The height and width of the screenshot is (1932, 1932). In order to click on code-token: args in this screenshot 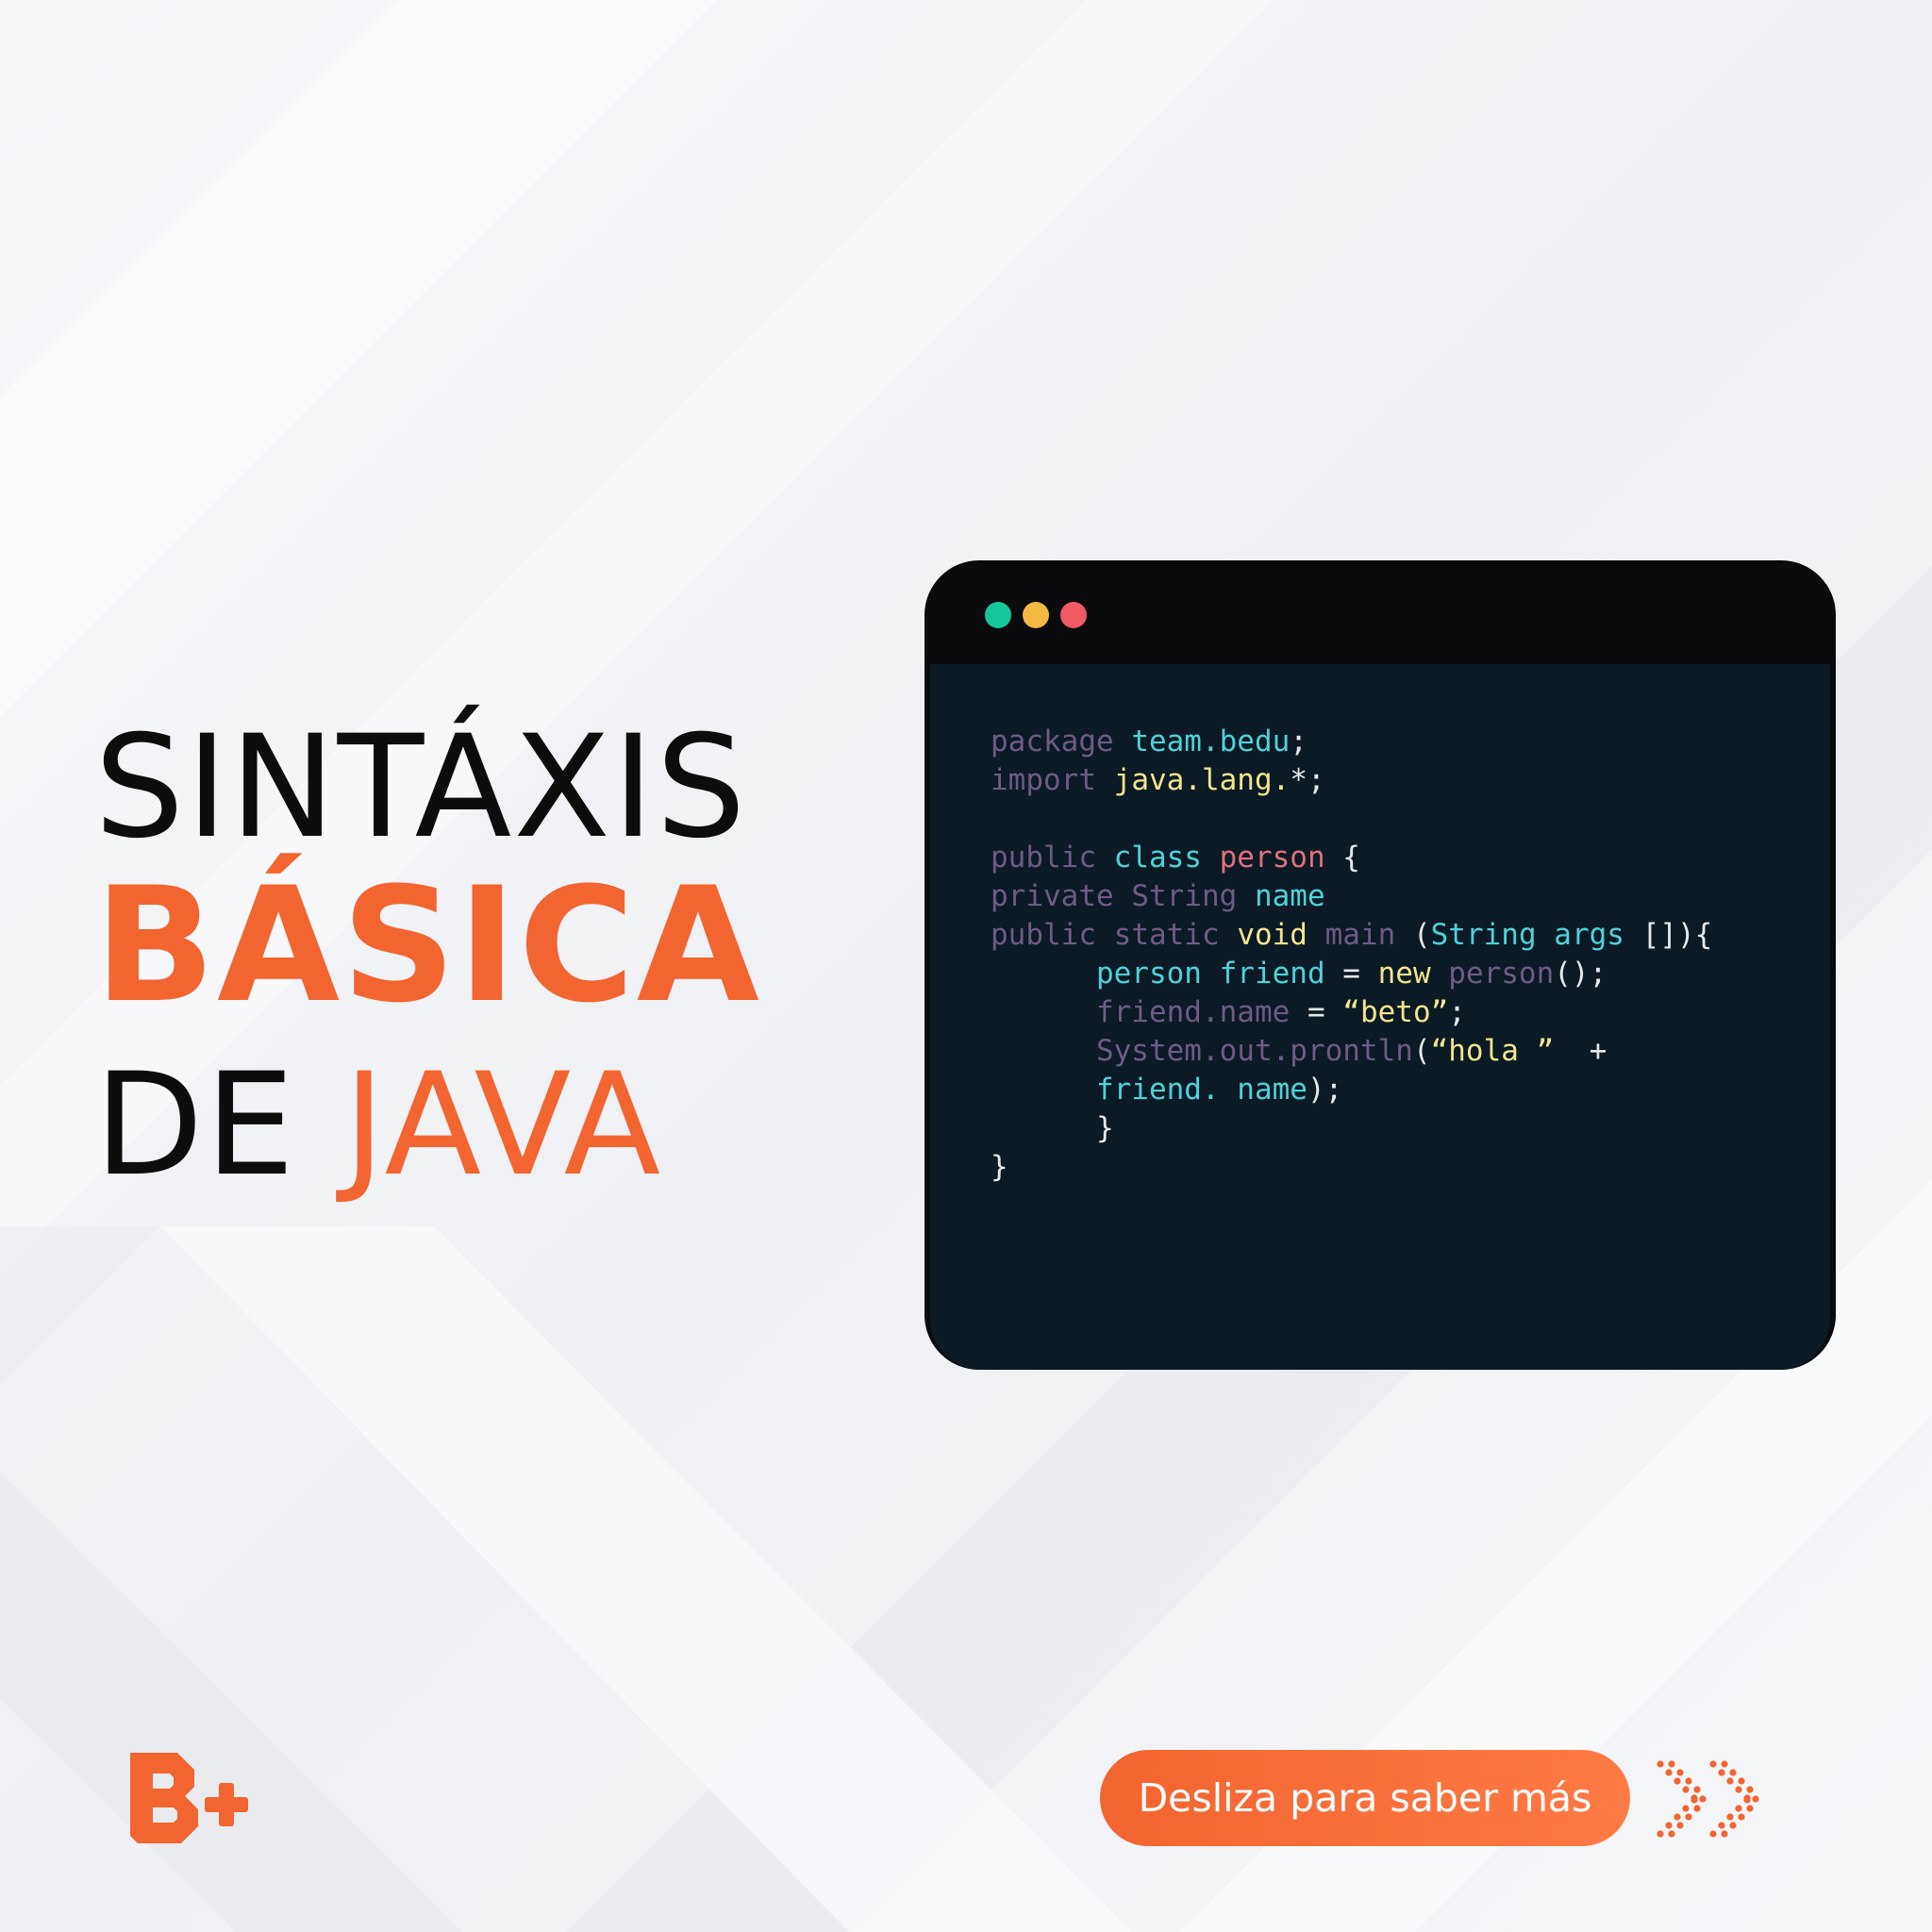, I will do `click(1589, 935)`.